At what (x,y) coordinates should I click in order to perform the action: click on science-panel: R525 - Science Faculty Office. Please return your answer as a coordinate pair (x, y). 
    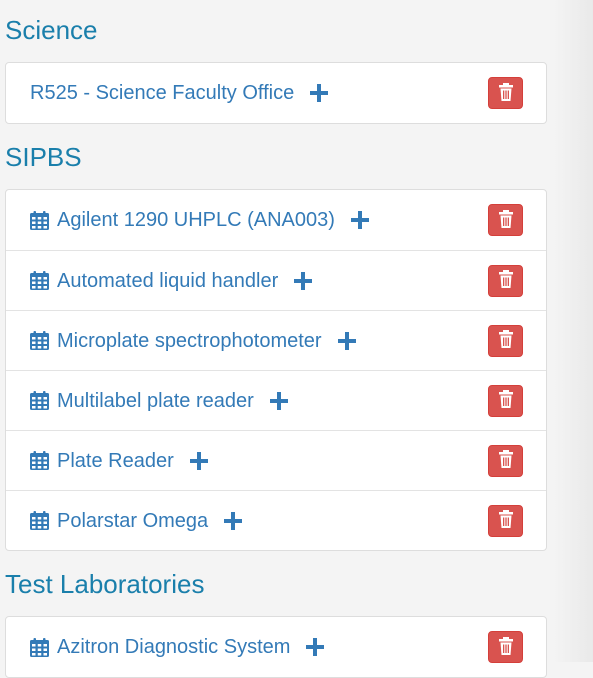
    Looking at the image, I should click on (276, 93).